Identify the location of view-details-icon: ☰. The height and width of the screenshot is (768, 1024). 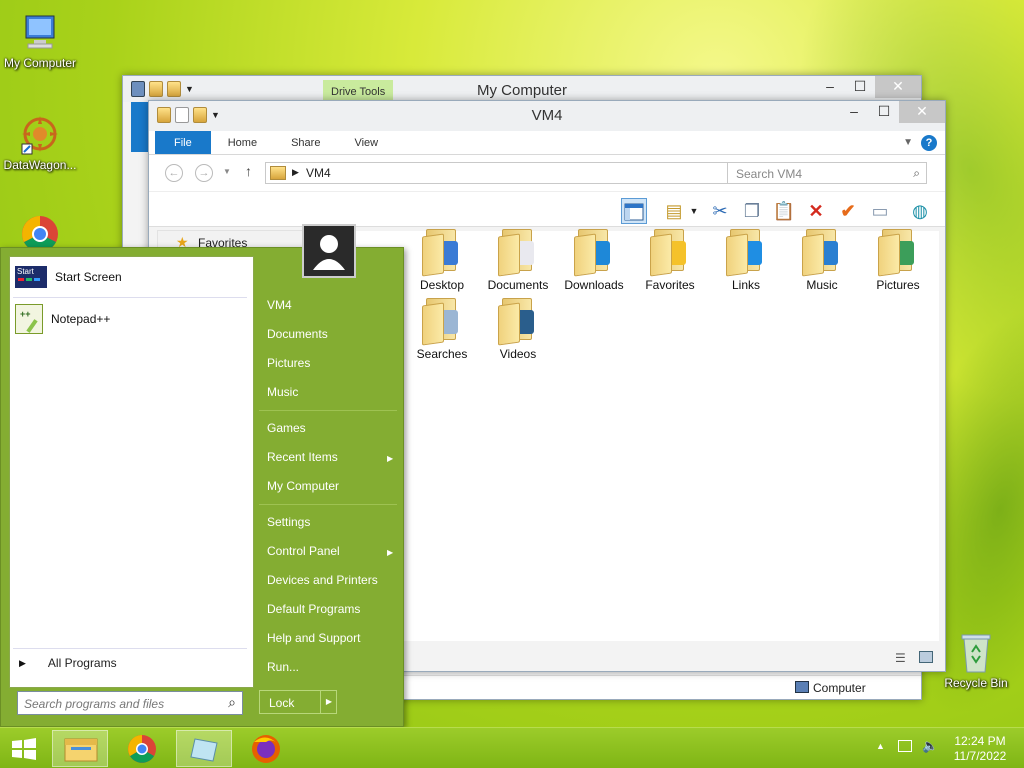
(900, 658).